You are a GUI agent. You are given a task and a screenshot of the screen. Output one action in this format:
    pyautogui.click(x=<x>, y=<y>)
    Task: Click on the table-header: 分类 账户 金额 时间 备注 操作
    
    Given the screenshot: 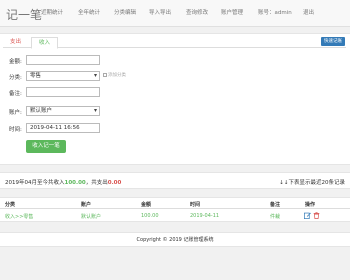 What is the action you would take?
    pyautogui.click(x=175, y=203)
    